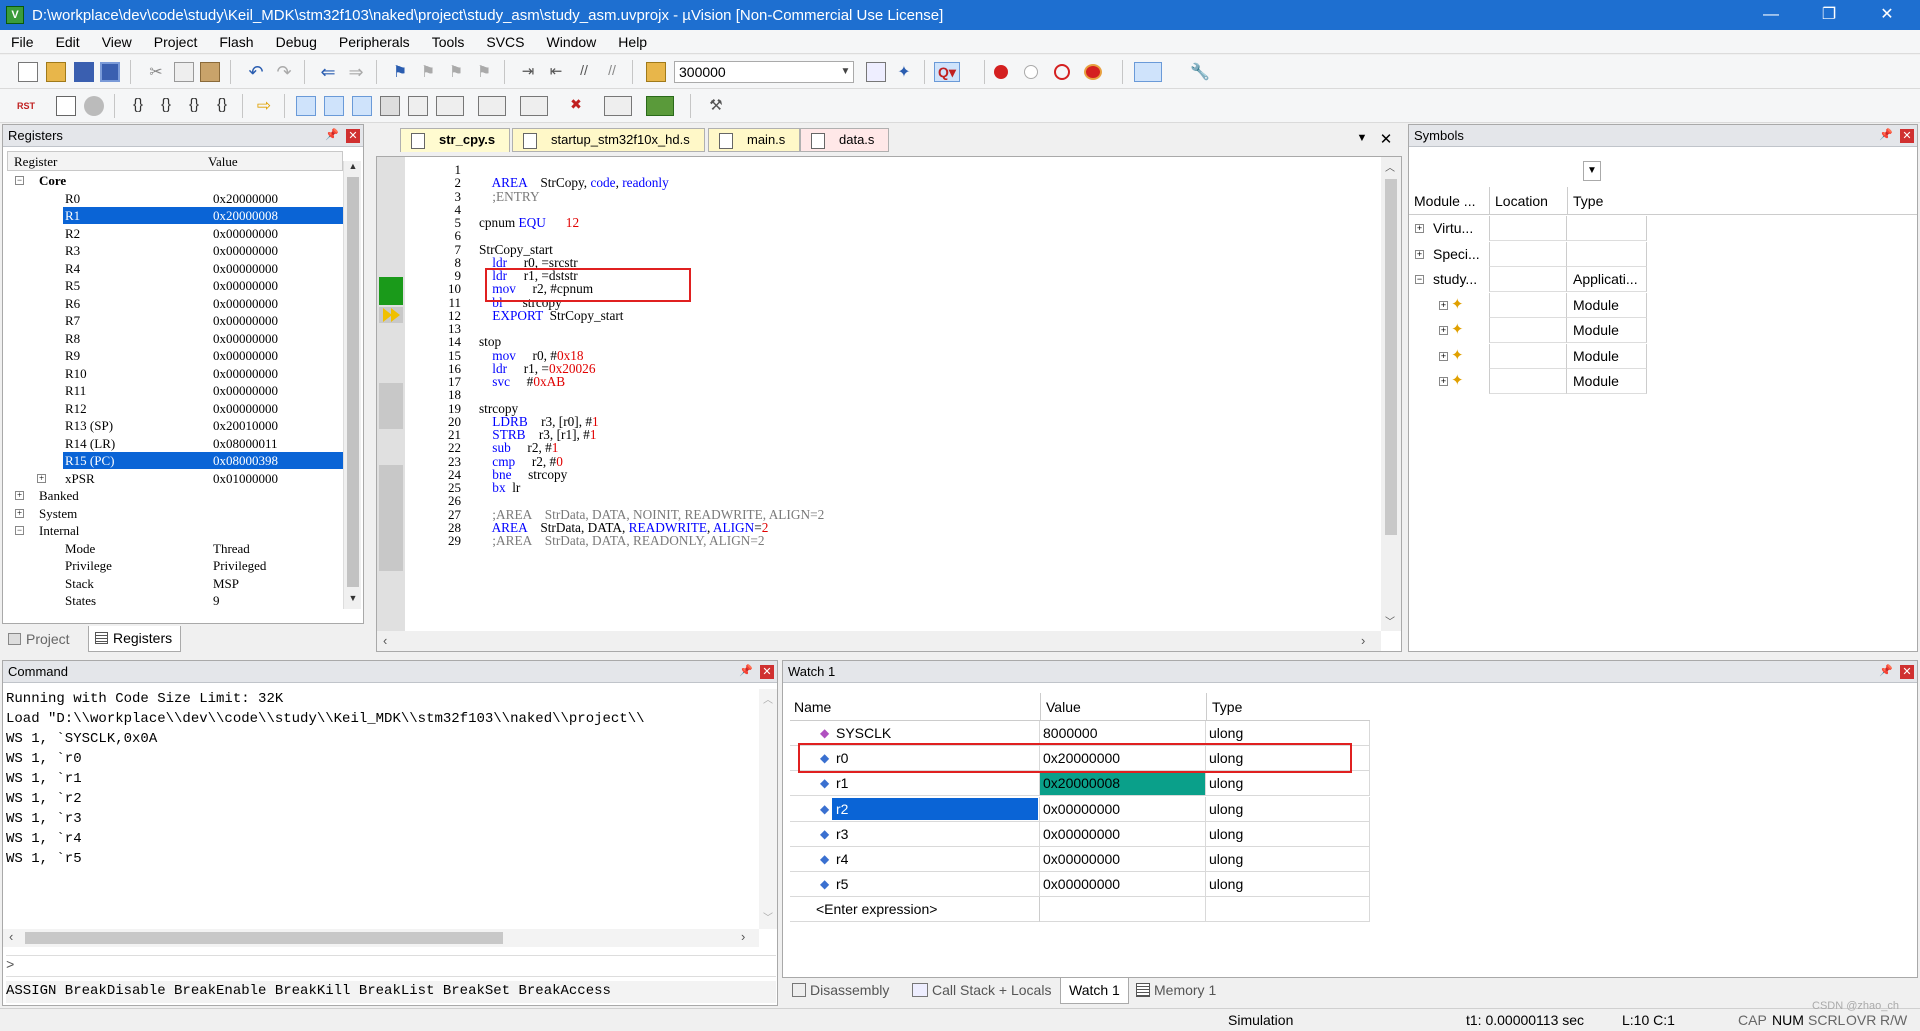  Describe the element at coordinates (175, 356) in the screenshot. I see `register-row: R9 0x00000000` at that location.